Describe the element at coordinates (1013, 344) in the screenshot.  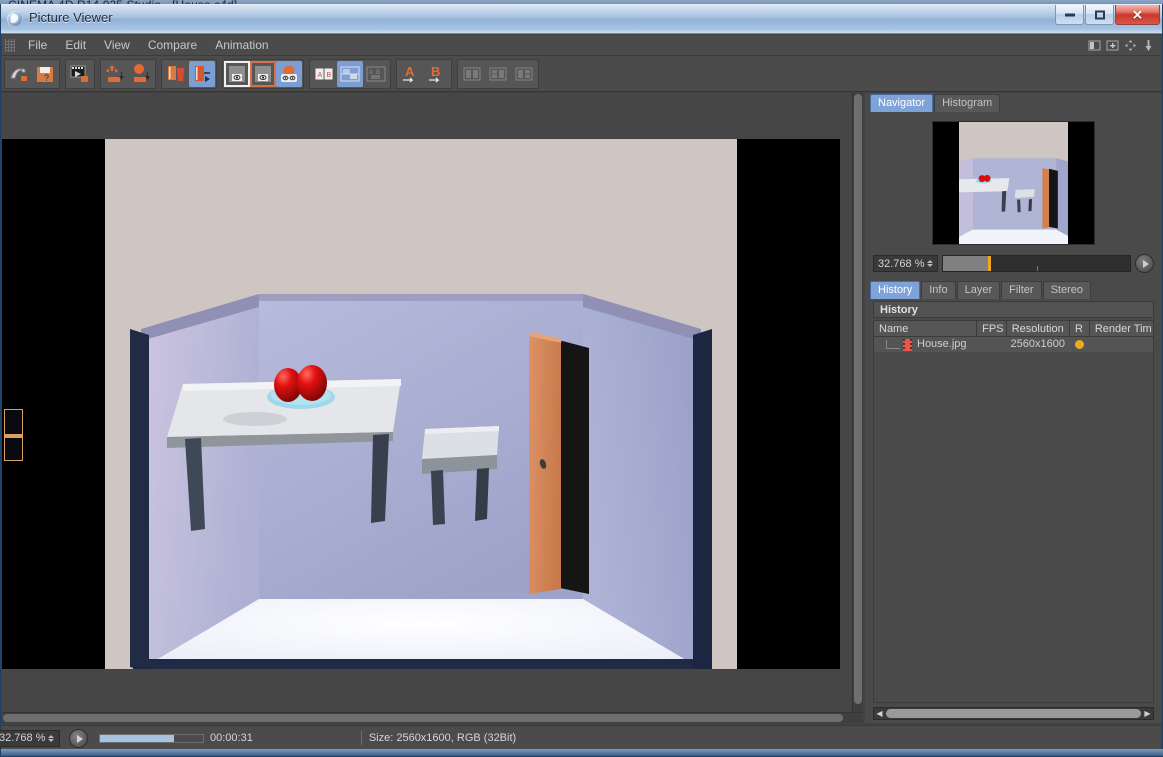
I see `table-row: House.jpg 2560x1600` at that location.